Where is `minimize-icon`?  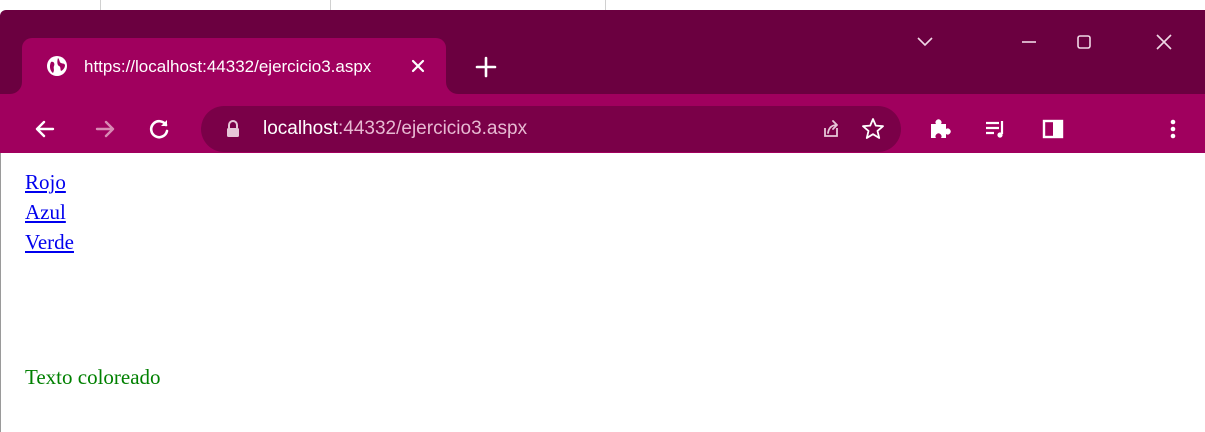 minimize-icon is located at coordinates (1029, 42).